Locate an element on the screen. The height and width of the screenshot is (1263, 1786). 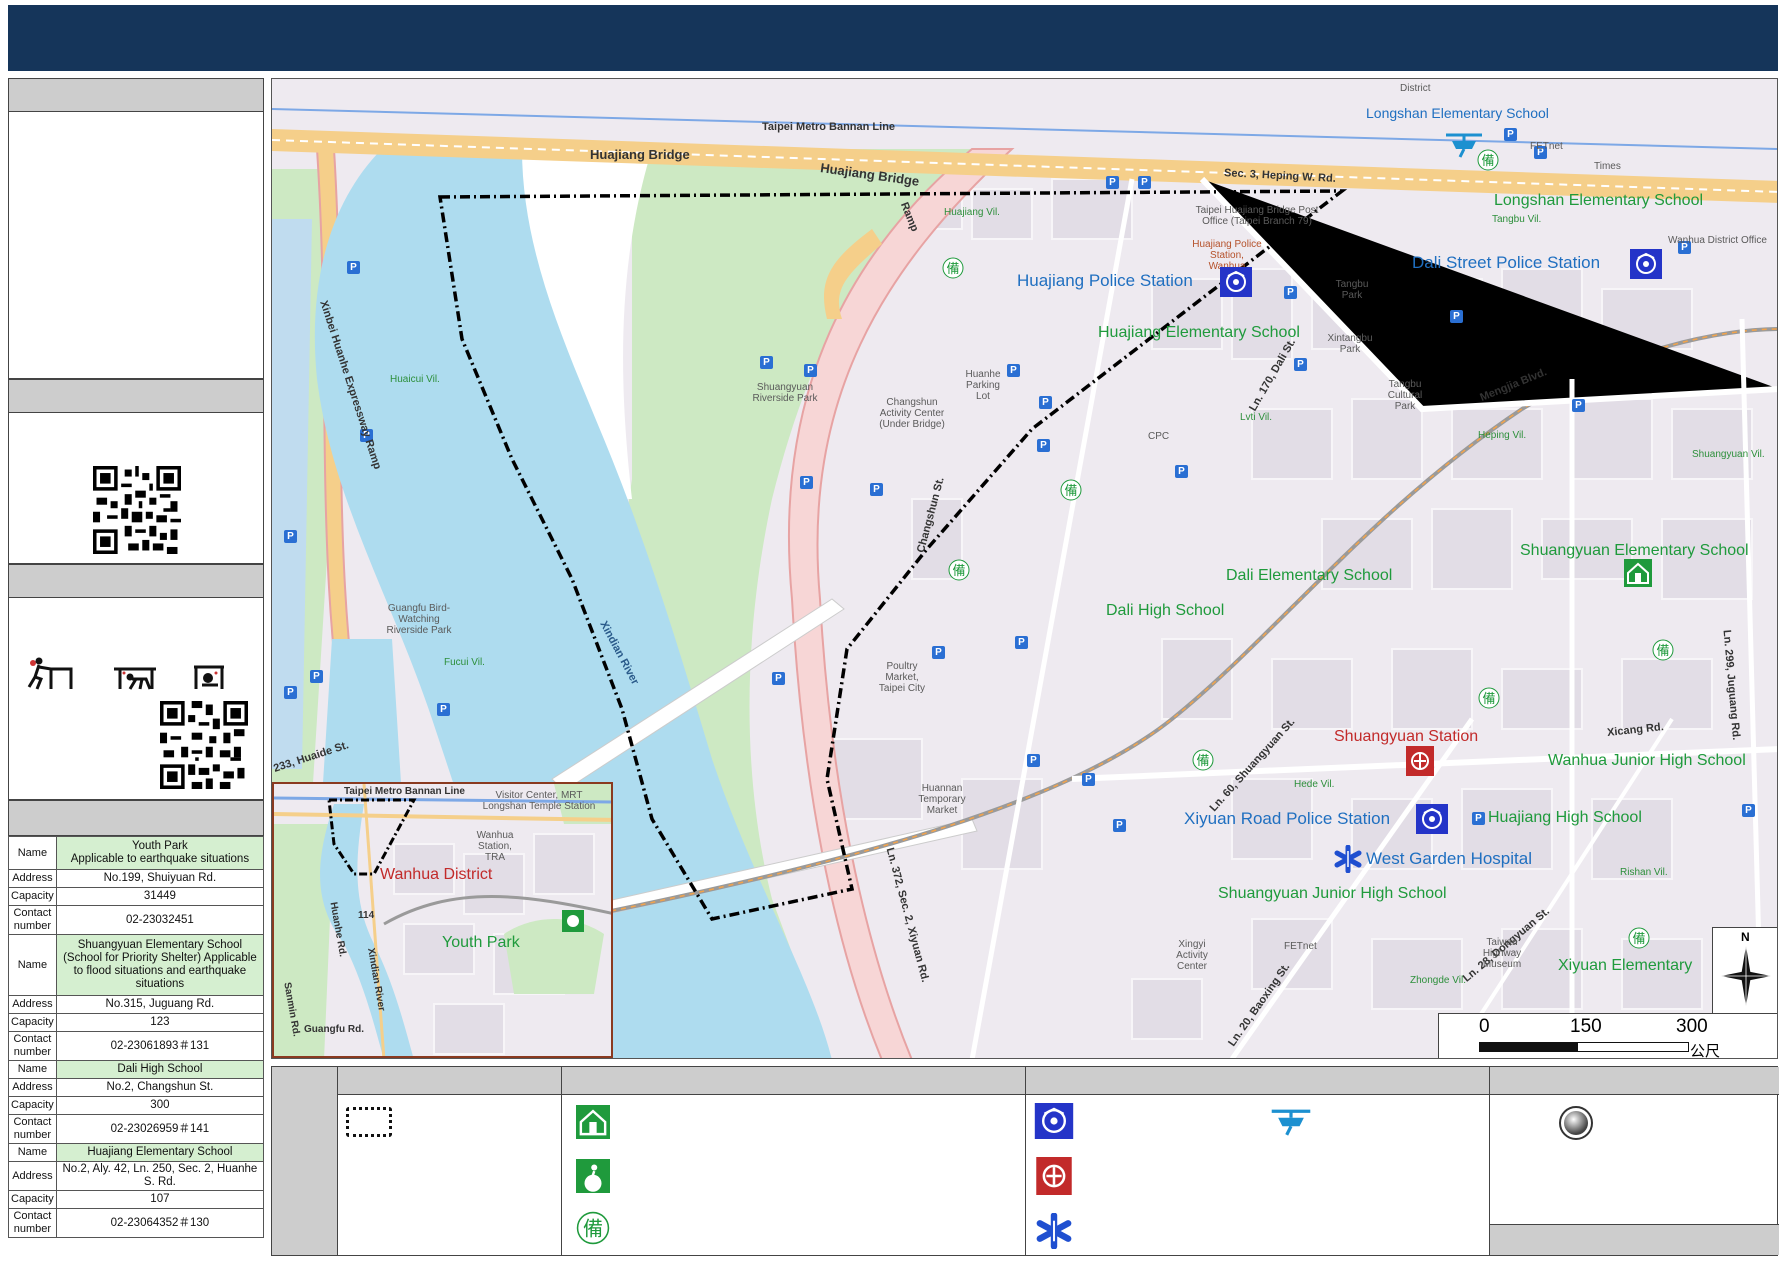
scale-tick-150: 150 is located at coordinates (1586, 1026).